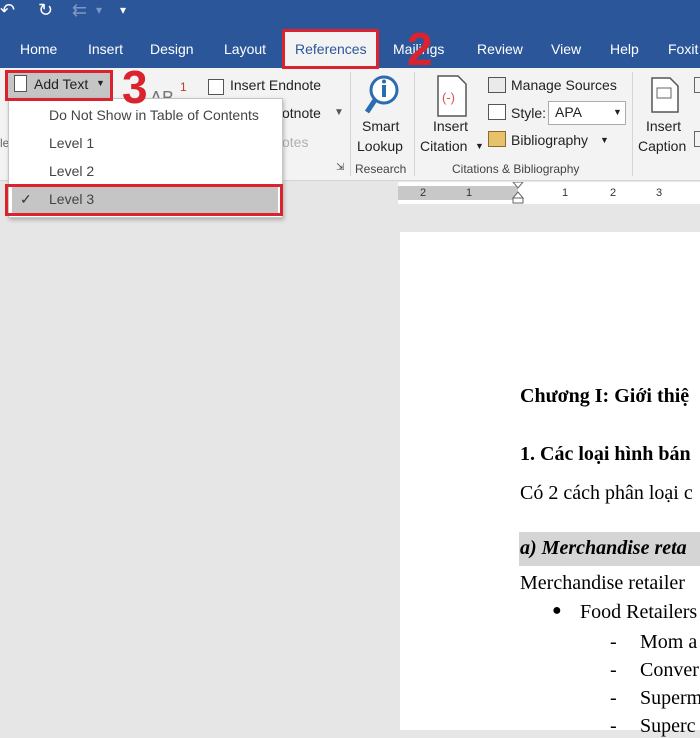 This screenshot has width=700, height=738. What do you see at coordinates (624, 48) in the screenshot?
I see `tab-help: Help` at bounding box center [624, 48].